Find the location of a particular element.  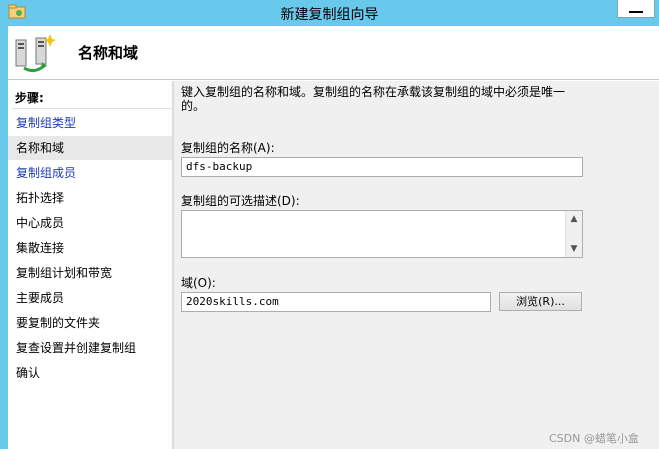

name-label: 复制组的名称(A): is located at coordinates (228, 148).